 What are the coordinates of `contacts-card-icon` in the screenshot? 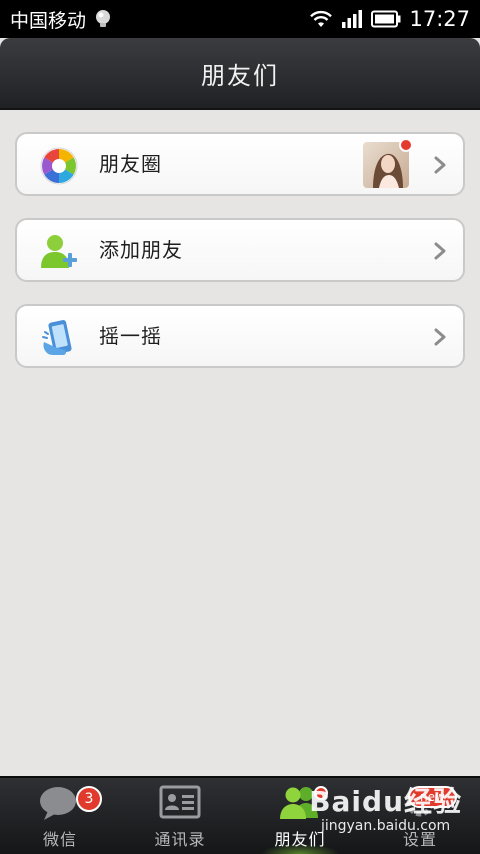 It's located at (180, 802).